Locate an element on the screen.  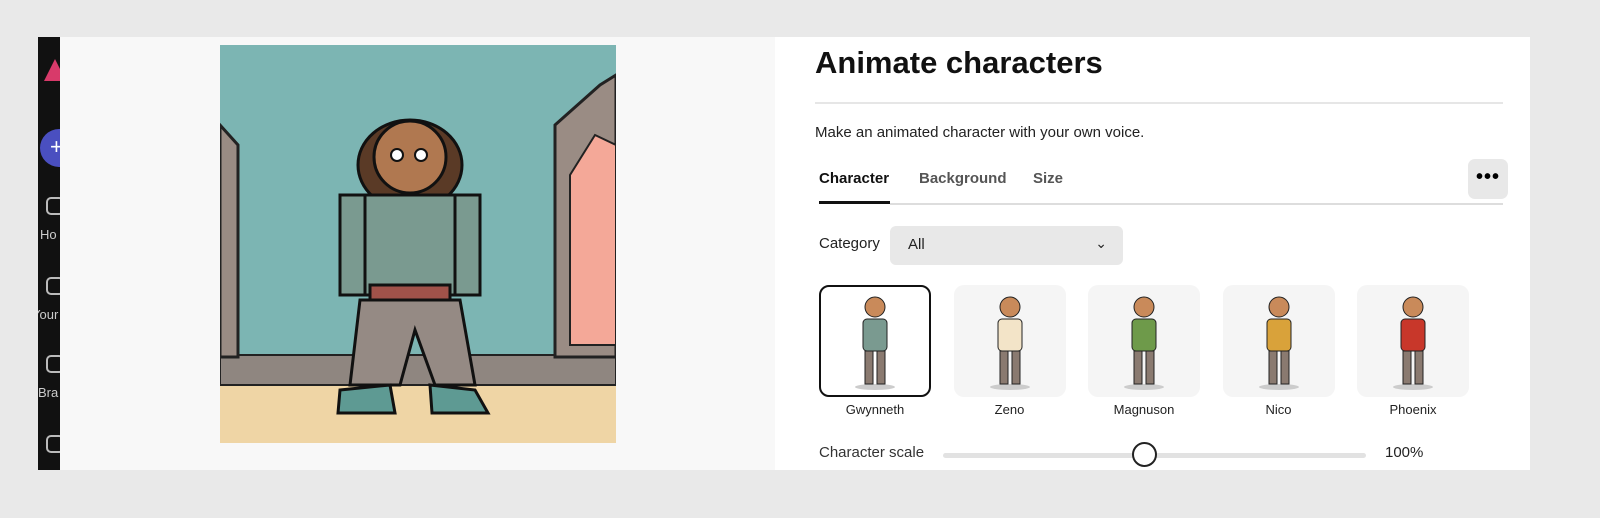
chevron-down-icon: ⌄ is located at coordinates (1101, 243).